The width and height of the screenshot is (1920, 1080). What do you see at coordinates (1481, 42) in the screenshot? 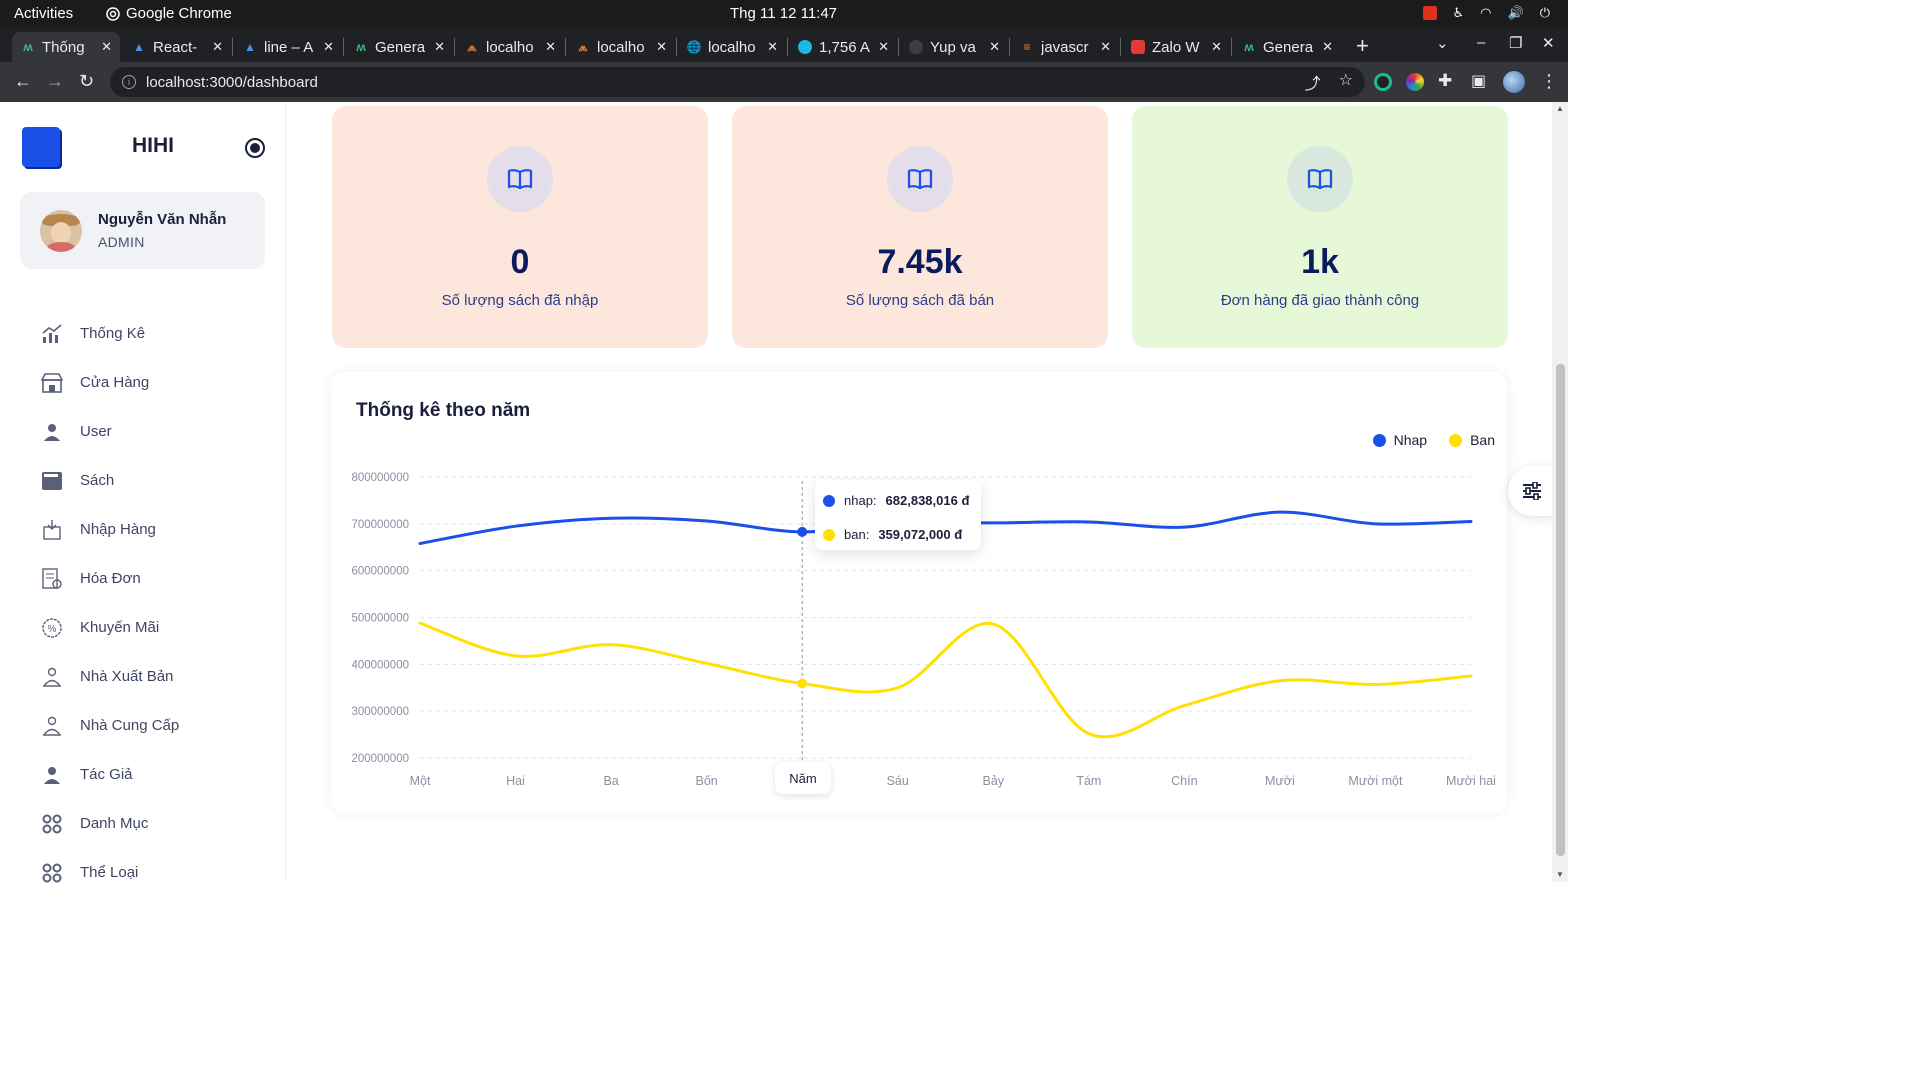
I see `minimize-icon: –` at bounding box center [1481, 42].